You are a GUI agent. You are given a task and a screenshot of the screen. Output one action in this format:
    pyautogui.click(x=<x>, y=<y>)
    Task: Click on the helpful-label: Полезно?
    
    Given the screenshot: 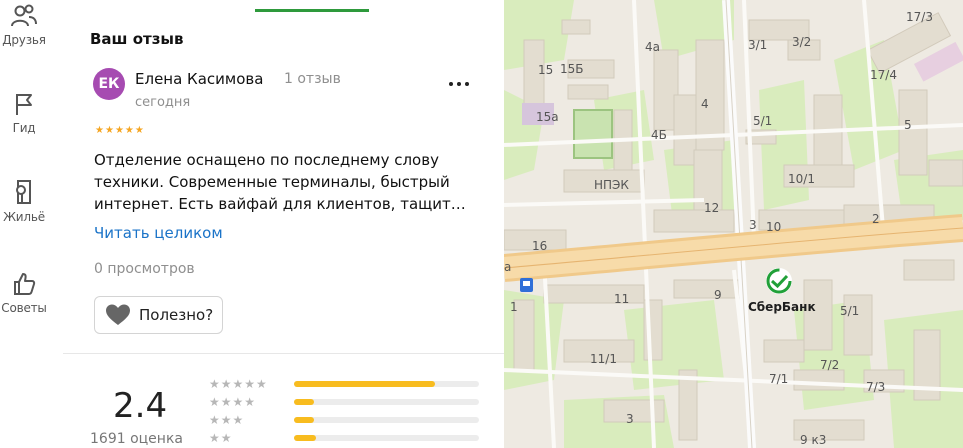 What is the action you would take?
    pyautogui.click(x=176, y=315)
    